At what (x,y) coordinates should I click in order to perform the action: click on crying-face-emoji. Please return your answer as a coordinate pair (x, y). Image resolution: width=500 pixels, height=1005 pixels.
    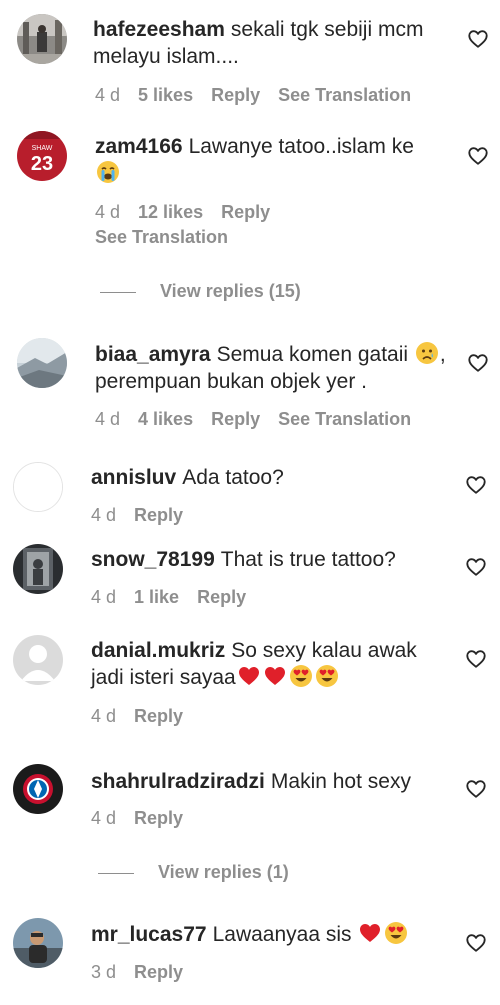
    Looking at the image, I should click on (108, 172).